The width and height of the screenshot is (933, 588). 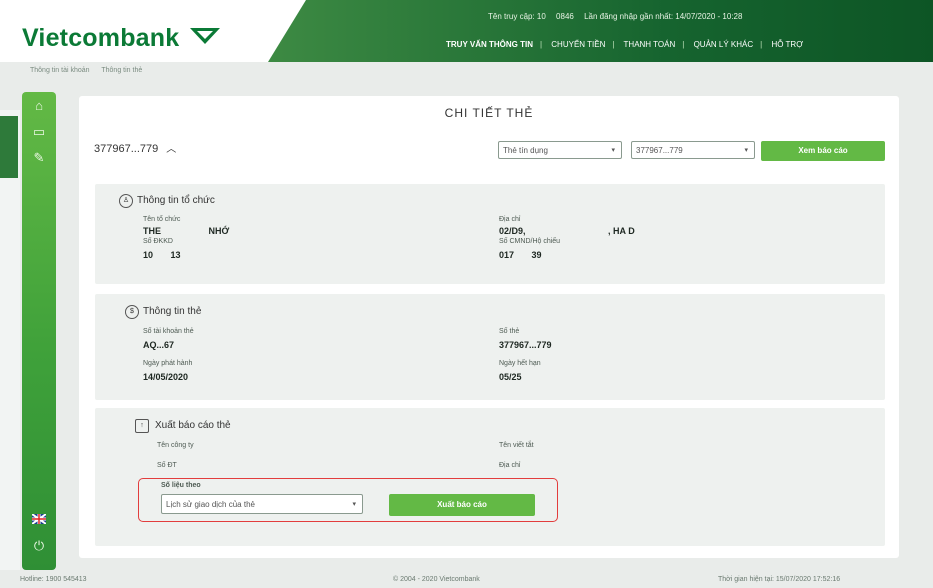 I want to click on org-name-label: Tên tổ chức, so click(x=162, y=219).